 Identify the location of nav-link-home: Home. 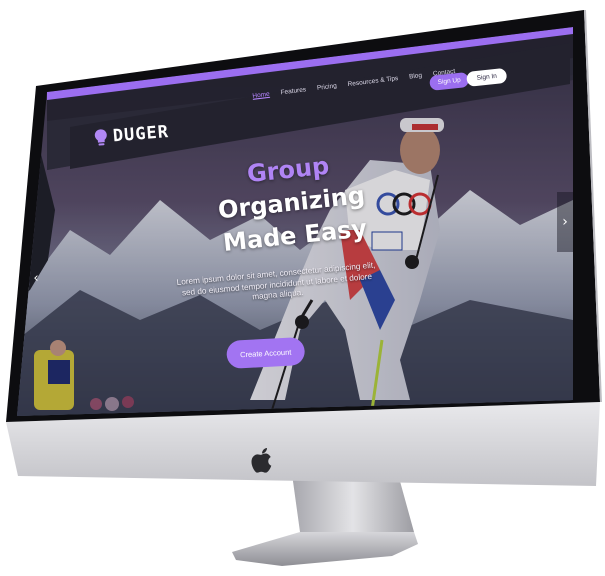
(261, 94).